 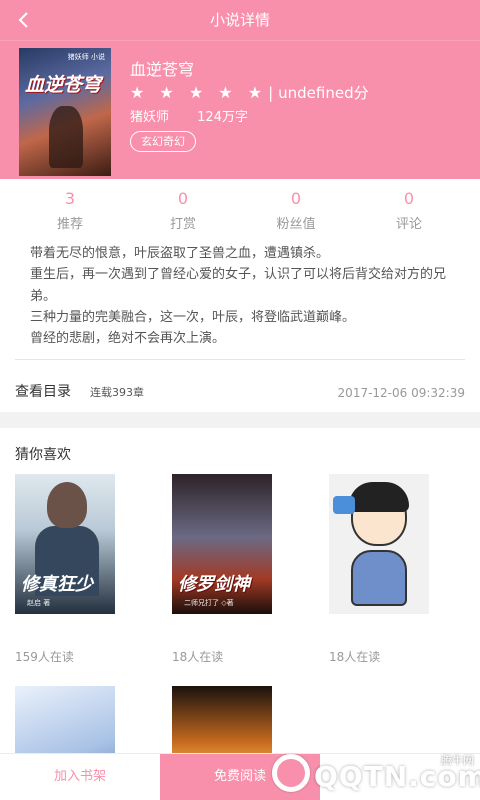 What do you see at coordinates (86, 57) in the screenshot?
I see `cover-subtitle: 猪妖师 小说` at bounding box center [86, 57].